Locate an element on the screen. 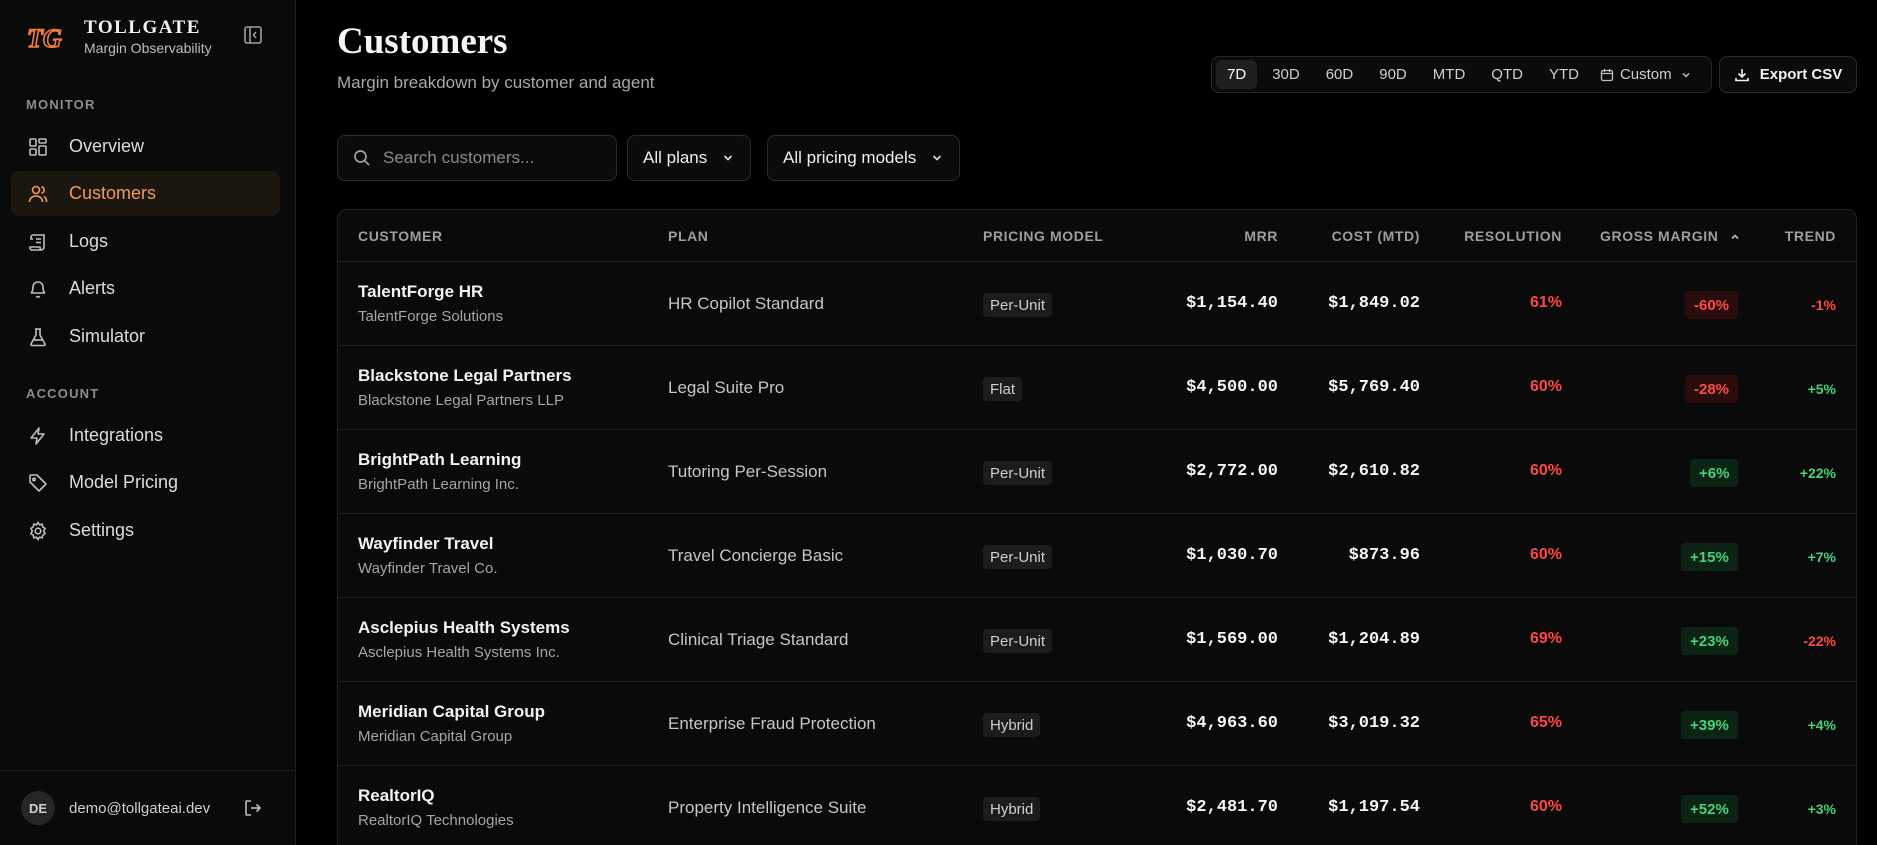 The width and height of the screenshot is (1877, 845). nav-item-alerts: Alerts is located at coordinates (145, 288).